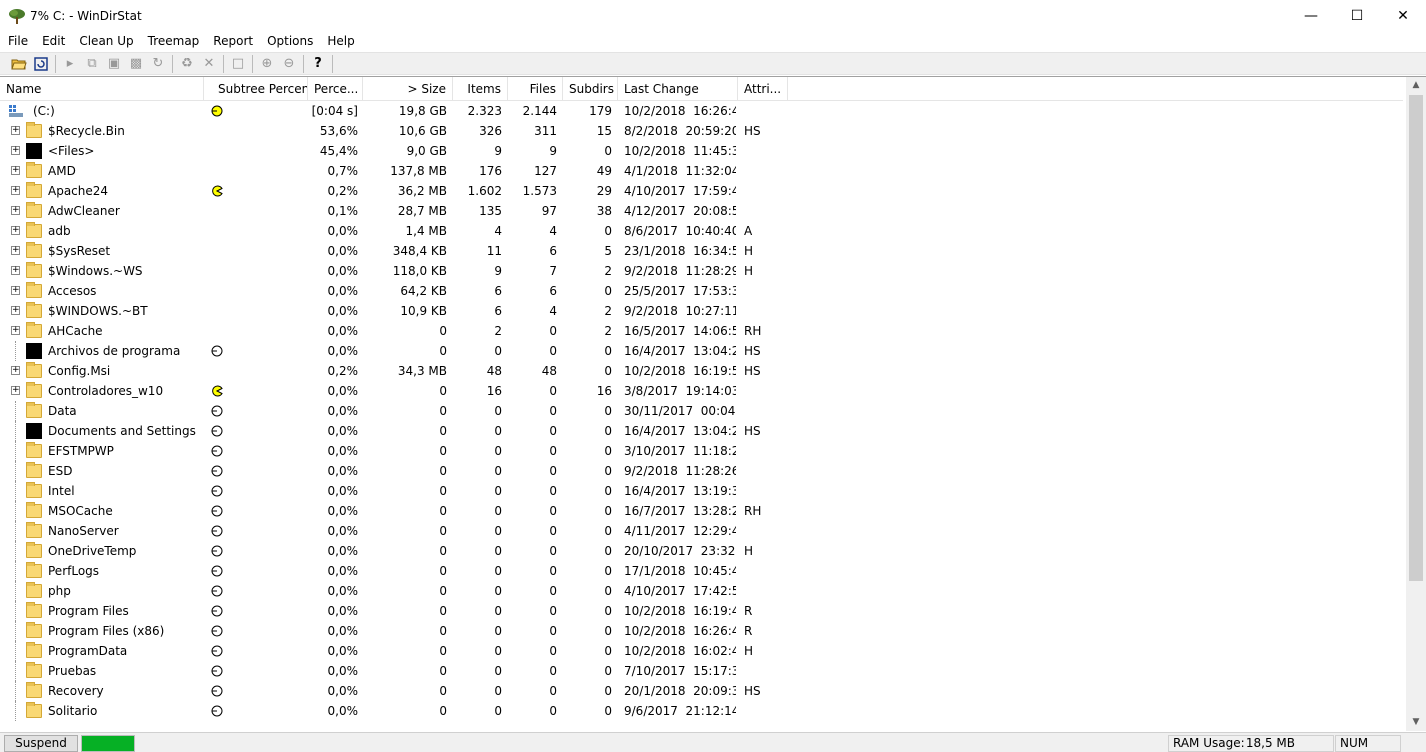  I want to click on menu-clean-up: Clean Up, so click(106, 41).